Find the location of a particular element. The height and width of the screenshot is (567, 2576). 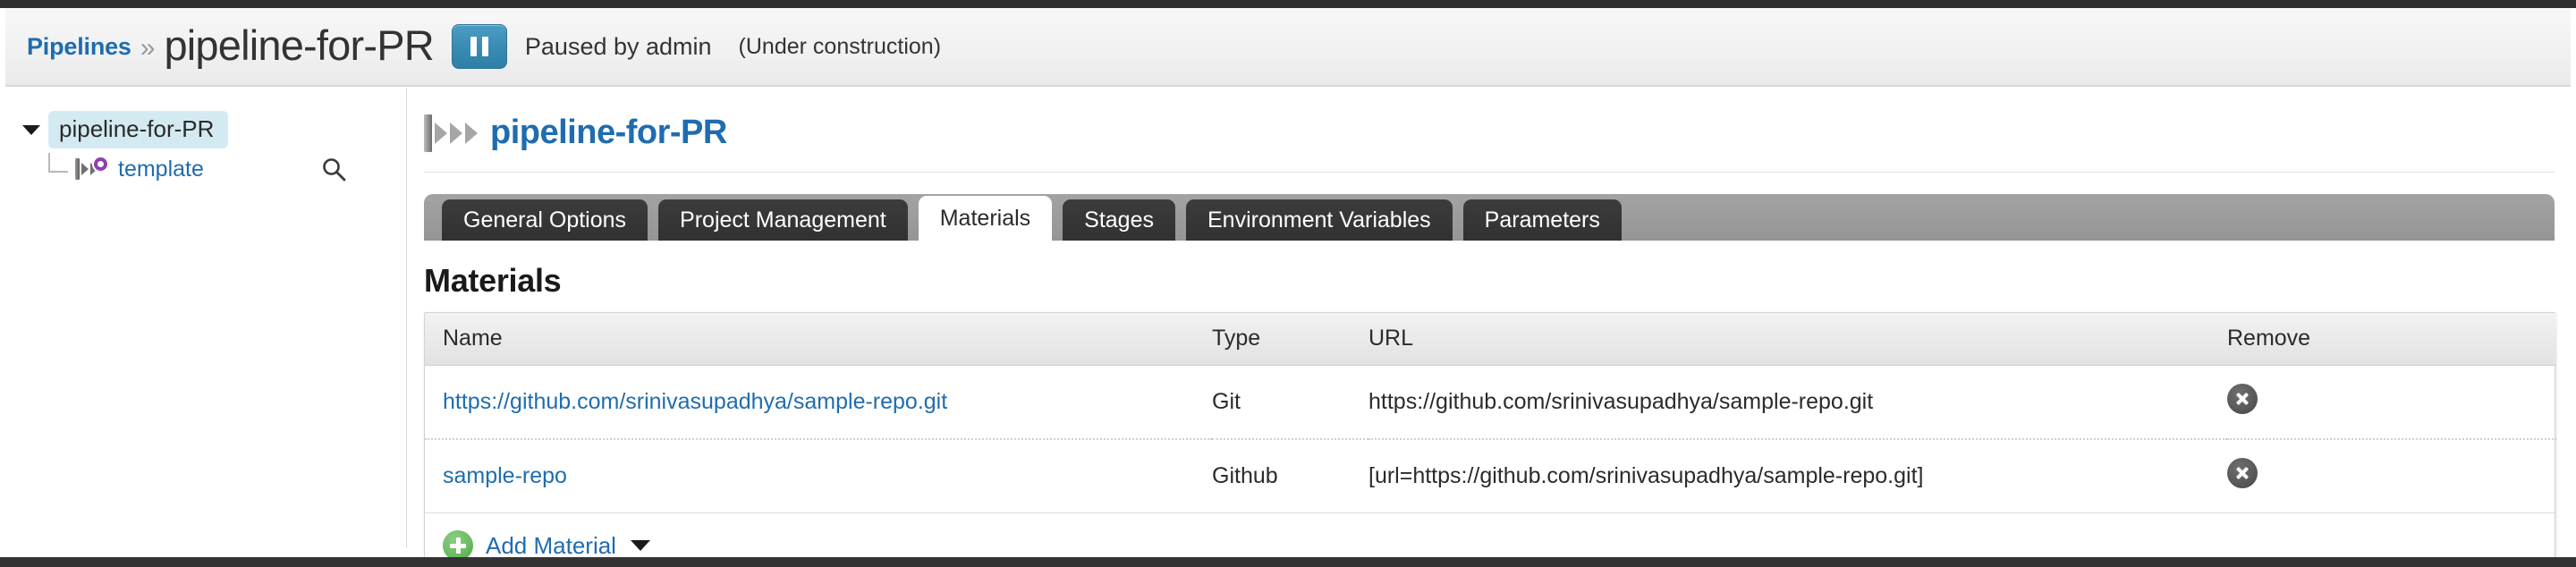

table-header-row: Name Type URL Remove is located at coordinates (1490, 340).